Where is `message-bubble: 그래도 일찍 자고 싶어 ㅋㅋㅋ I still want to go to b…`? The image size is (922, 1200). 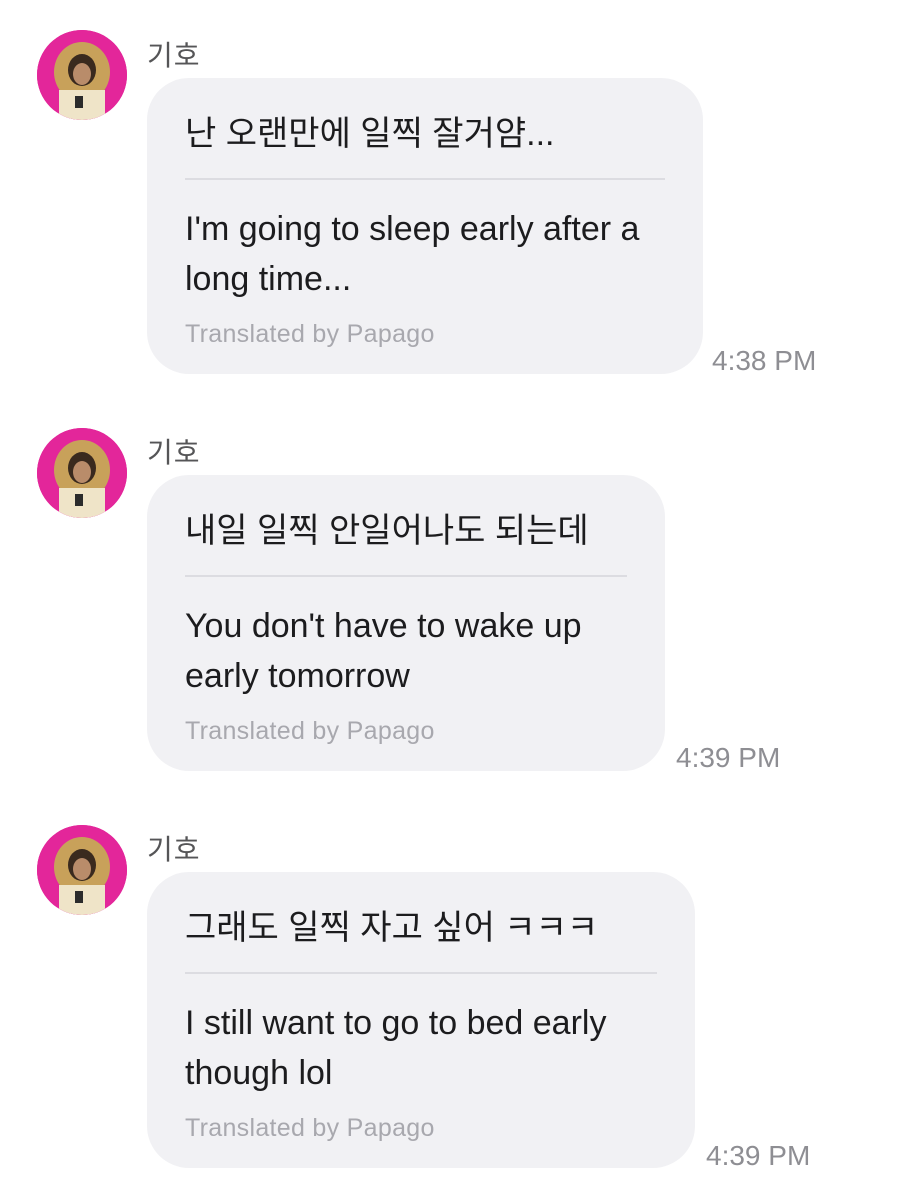
message-bubble: 그래도 일찍 자고 싶어 ㅋㅋㅋ I still want to go to b… is located at coordinates (421, 1020).